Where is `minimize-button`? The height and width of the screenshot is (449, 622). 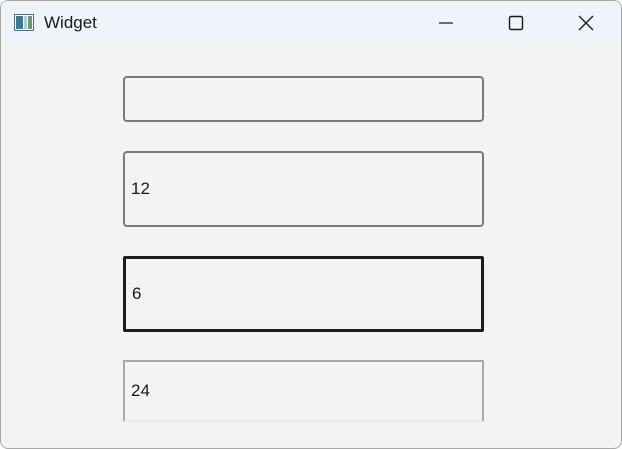
minimize-button is located at coordinates (446, 23).